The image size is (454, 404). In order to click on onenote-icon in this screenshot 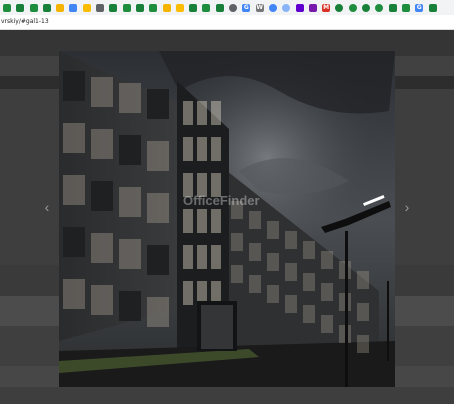, I will do `click(312, 7)`.